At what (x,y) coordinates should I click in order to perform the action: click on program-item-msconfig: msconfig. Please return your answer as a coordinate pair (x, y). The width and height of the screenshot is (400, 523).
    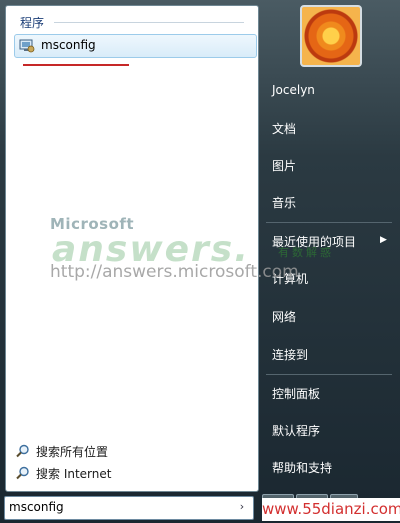
    Looking at the image, I should click on (135, 46).